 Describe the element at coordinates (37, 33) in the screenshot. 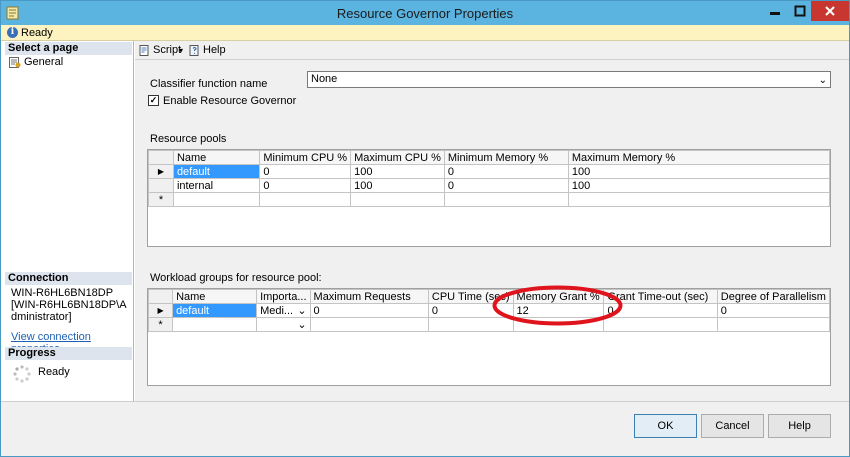

I see `status-text: Ready` at that location.